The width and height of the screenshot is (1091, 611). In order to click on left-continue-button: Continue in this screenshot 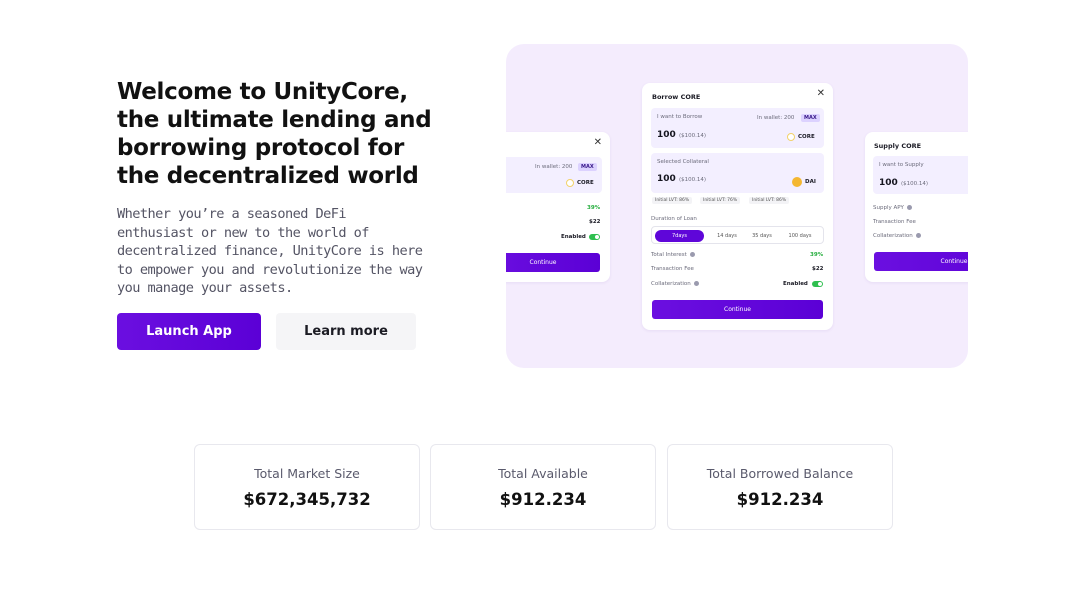, I will do `click(553, 262)`.